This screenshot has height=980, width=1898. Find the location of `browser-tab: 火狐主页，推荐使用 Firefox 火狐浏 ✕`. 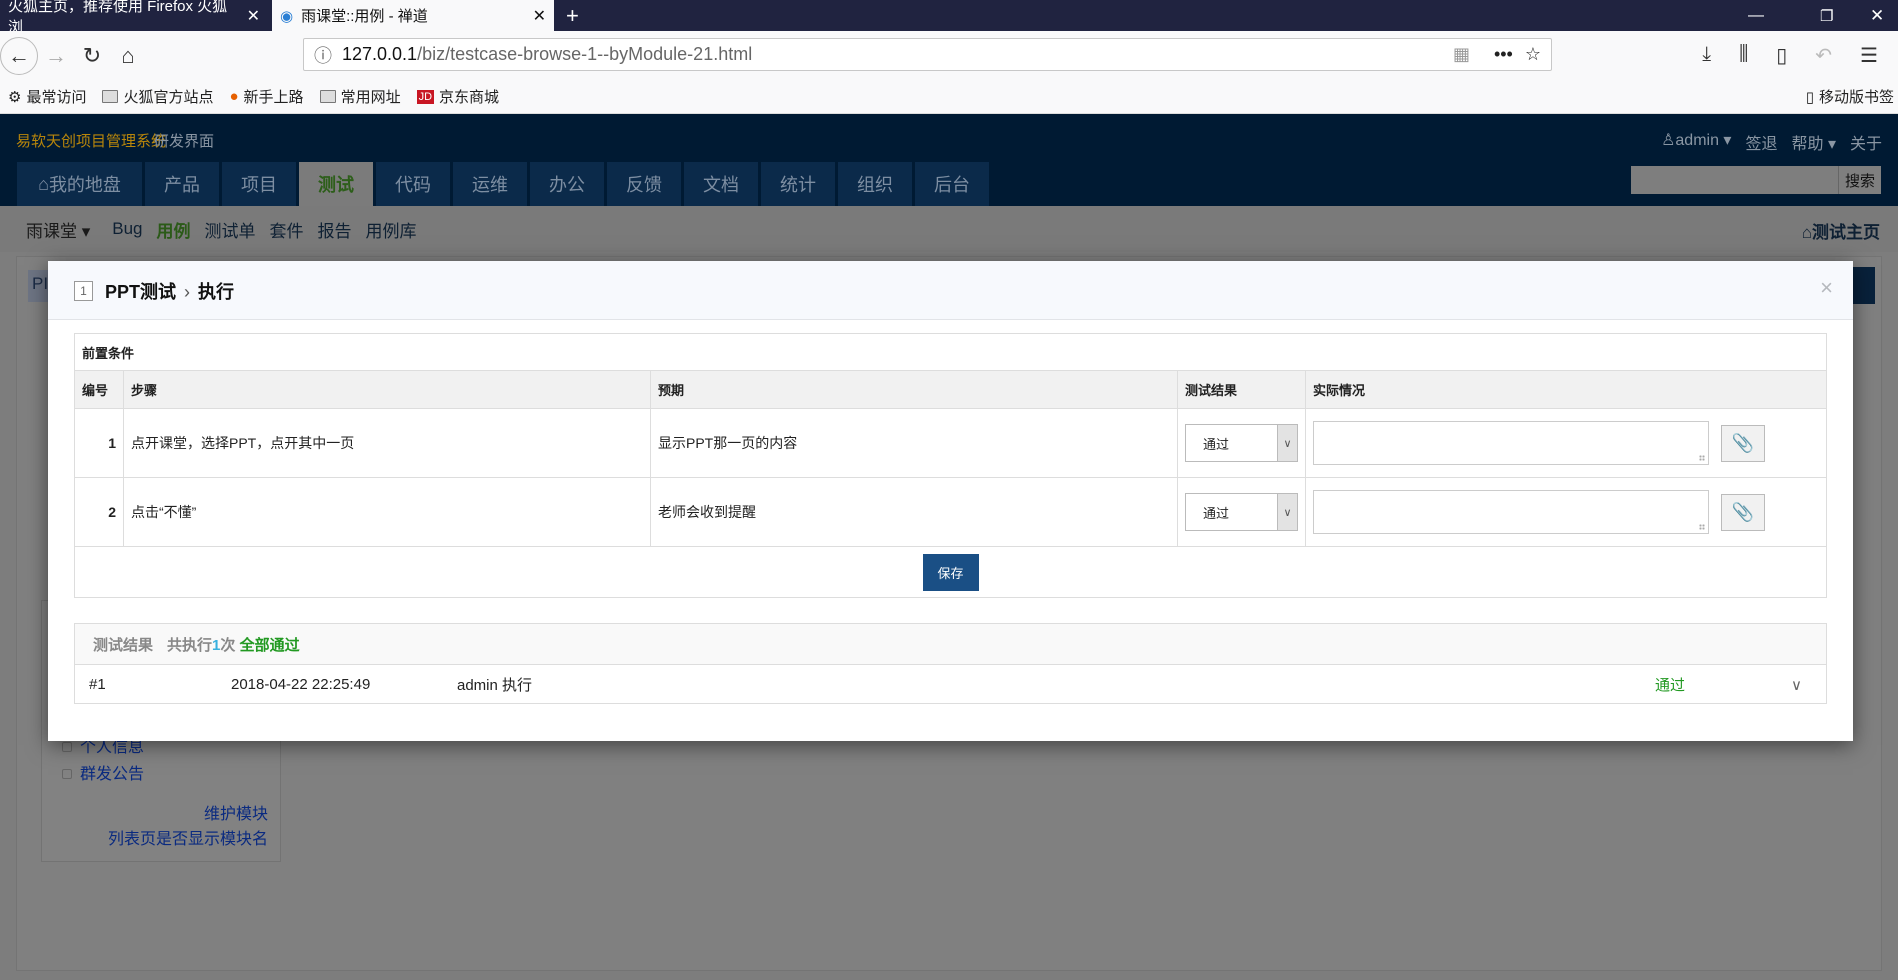

browser-tab: 火狐主页，推荐使用 Firefox 火狐浏 ✕ is located at coordinates (134, 18).